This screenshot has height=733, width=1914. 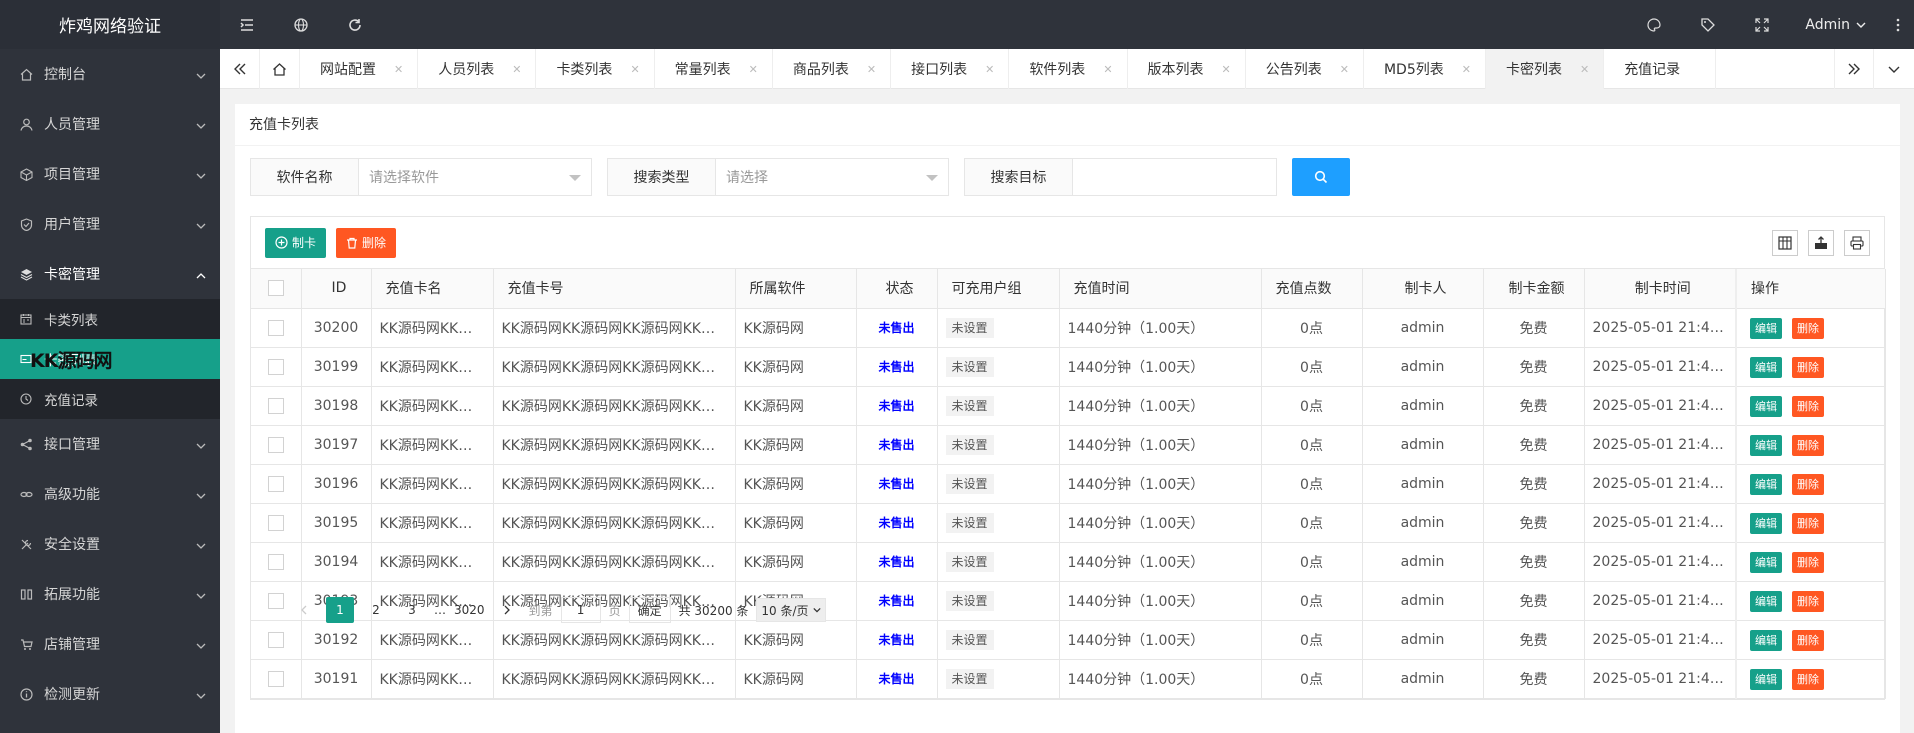 What do you see at coordinates (110, 444) in the screenshot?
I see `sidebar-item: 接口管理` at bounding box center [110, 444].